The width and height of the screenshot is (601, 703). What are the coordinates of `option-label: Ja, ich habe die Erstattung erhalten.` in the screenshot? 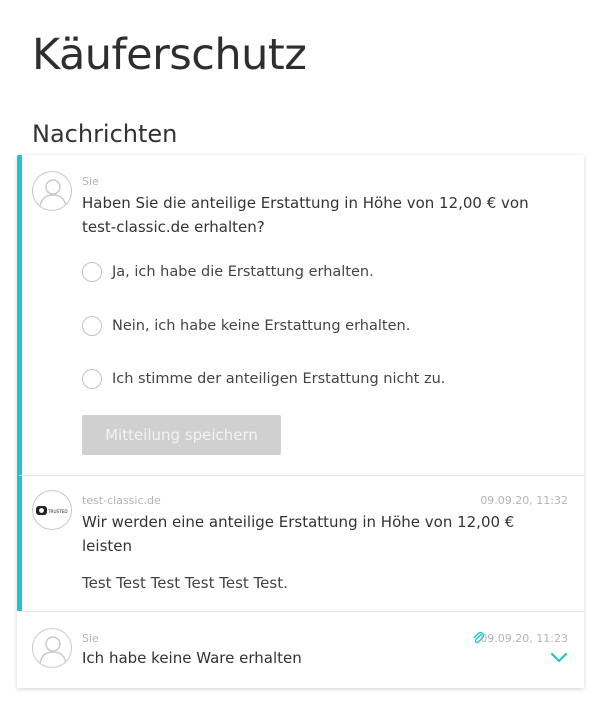 It's located at (243, 272).